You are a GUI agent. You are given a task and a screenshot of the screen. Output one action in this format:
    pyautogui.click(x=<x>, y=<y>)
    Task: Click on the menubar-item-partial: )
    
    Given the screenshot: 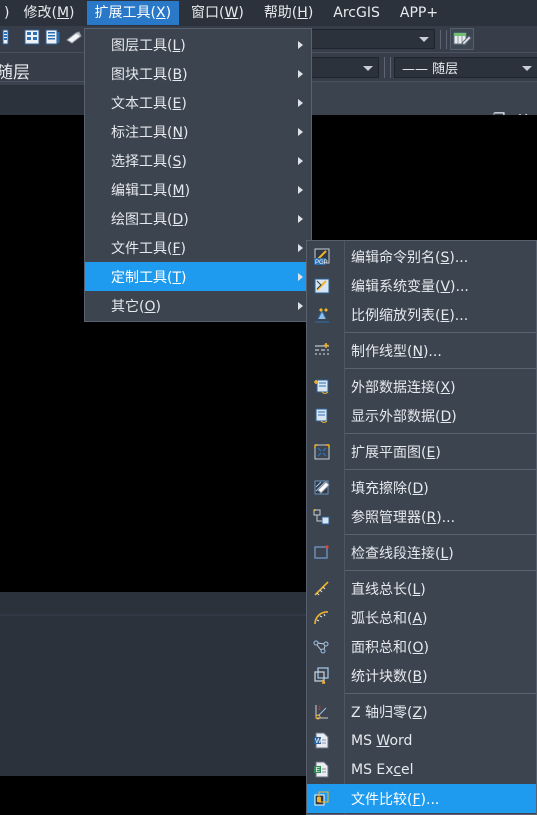 What is the action you would take?
    pyautogui.click(x=6, y=13)
    